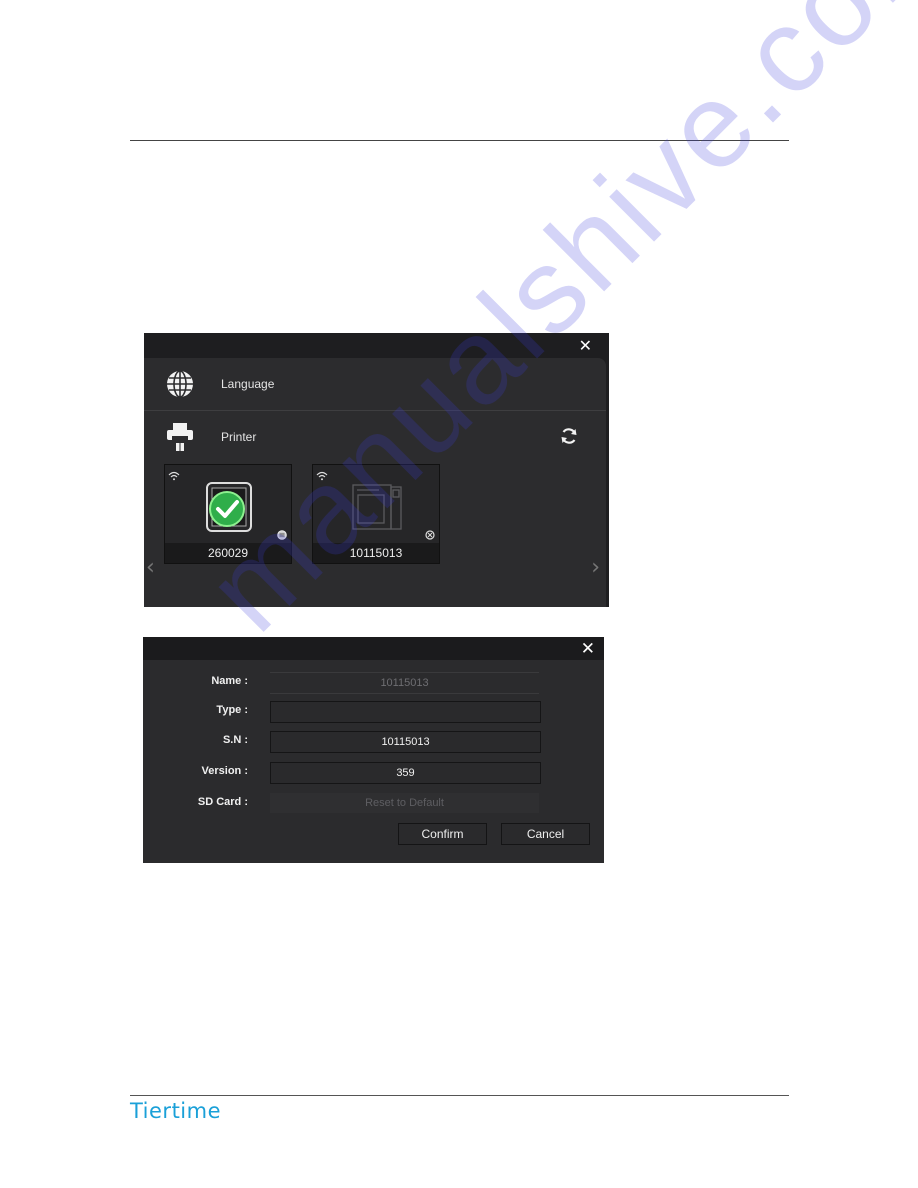 The width and height of the screenshot is (918, 1188). What do you see at coordinates (239, 437) in the screenshot?
I see `printer-label: Printer` at bounding box center [239, 437].